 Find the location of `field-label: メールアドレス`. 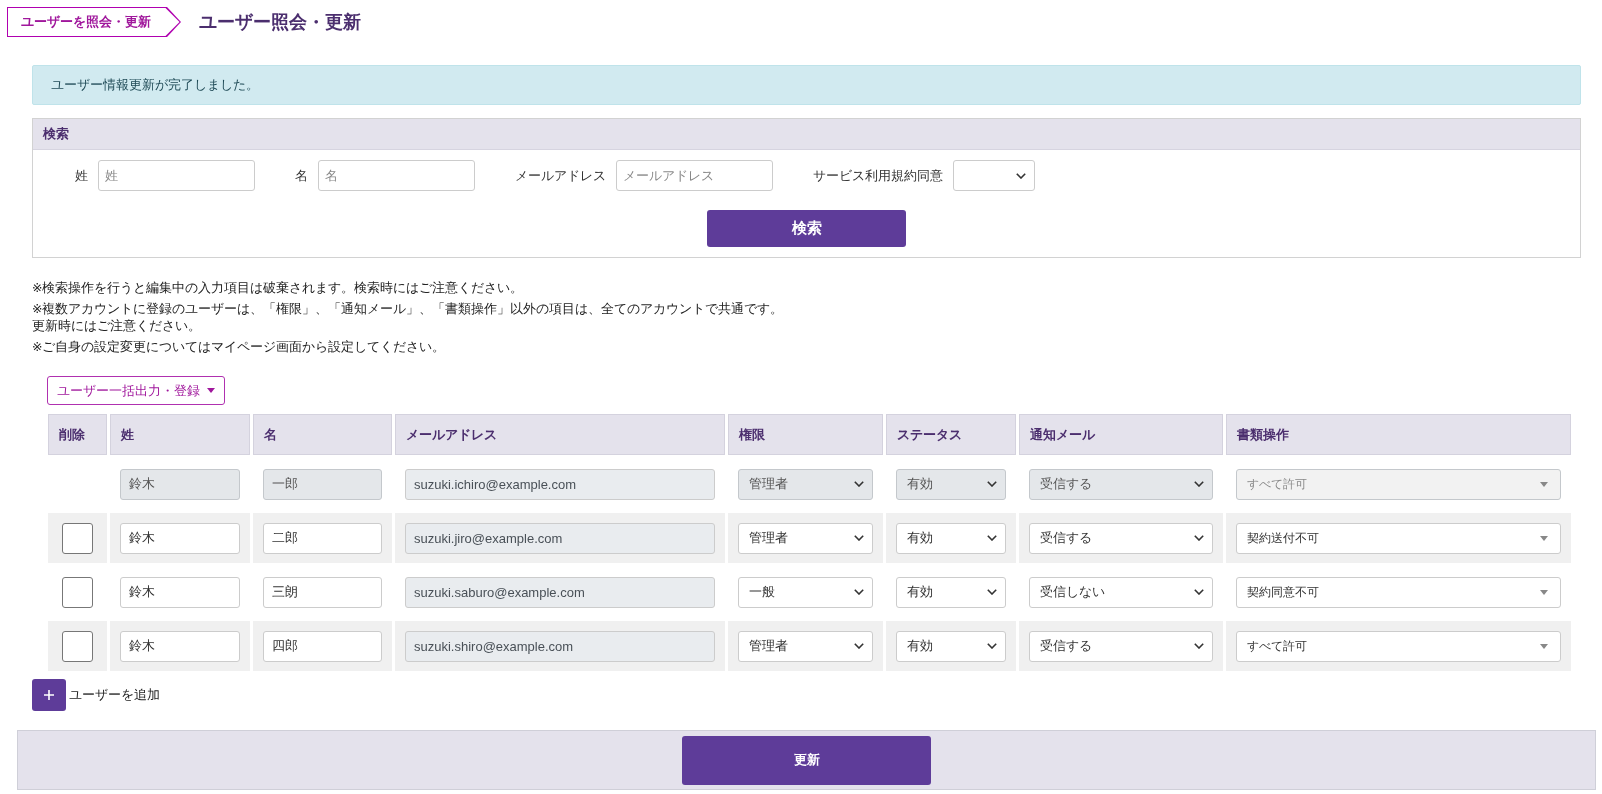

field-label: メールアドレス is located at coordinates (560, 175).